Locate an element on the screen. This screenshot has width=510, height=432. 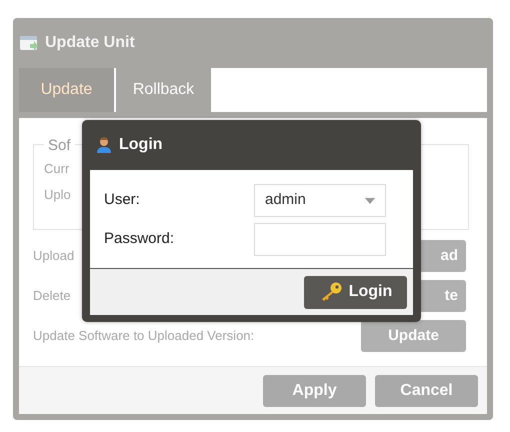
cancel-button: Cancel is located at coordinates (426, 390).